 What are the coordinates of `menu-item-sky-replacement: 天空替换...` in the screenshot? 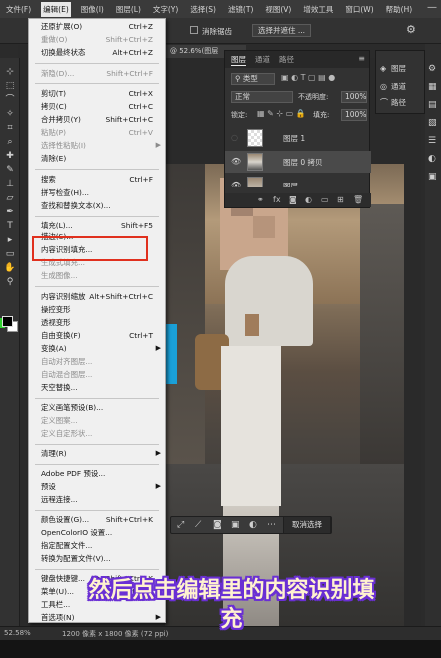 It's located at (97, 387).